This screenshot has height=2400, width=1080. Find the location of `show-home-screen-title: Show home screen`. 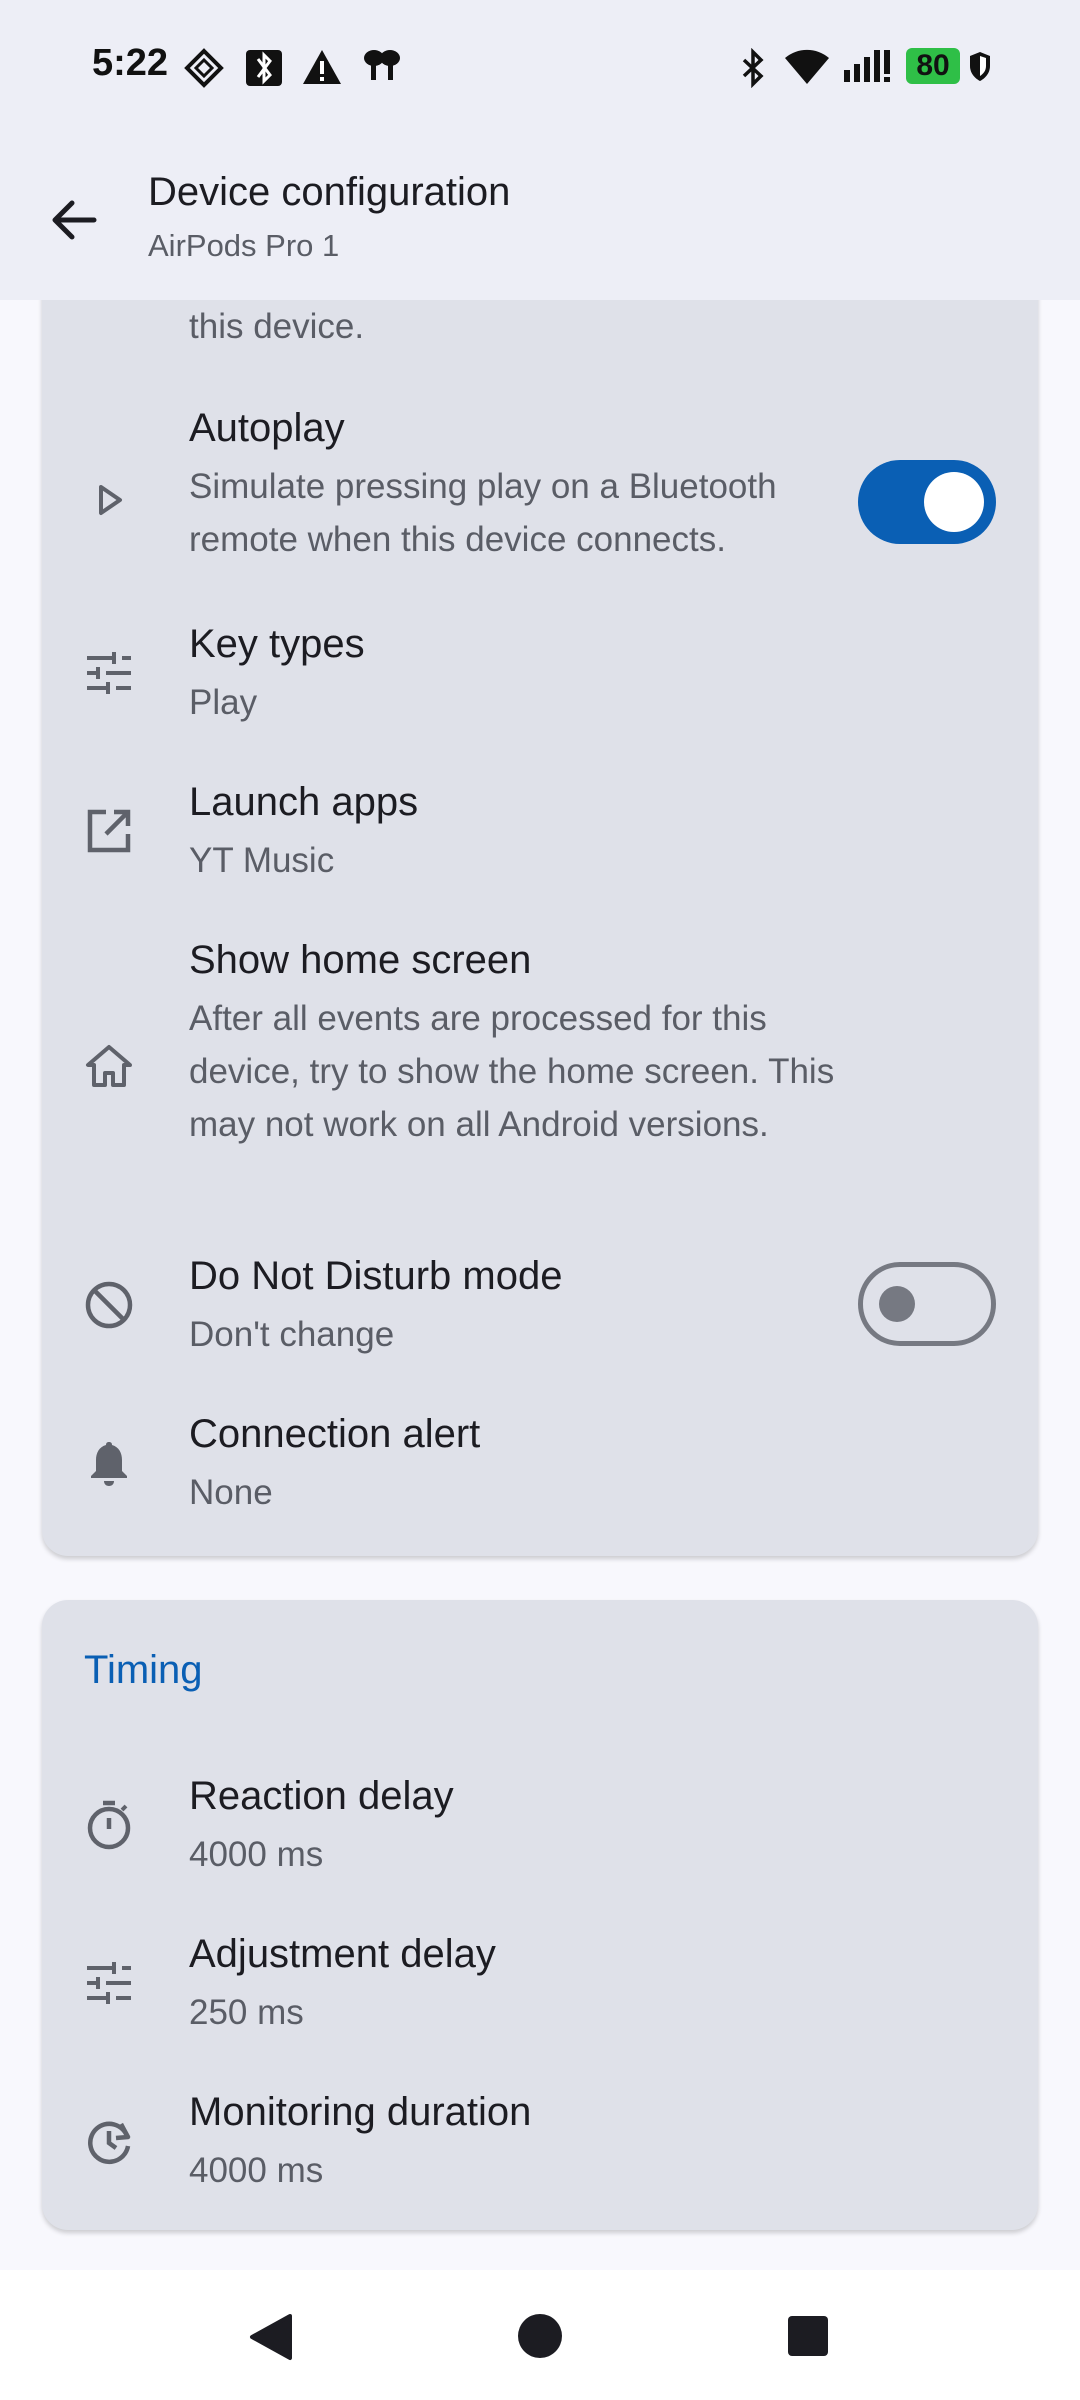

show-home-screen-title: Show home screen is located at coordinates (360, 960).